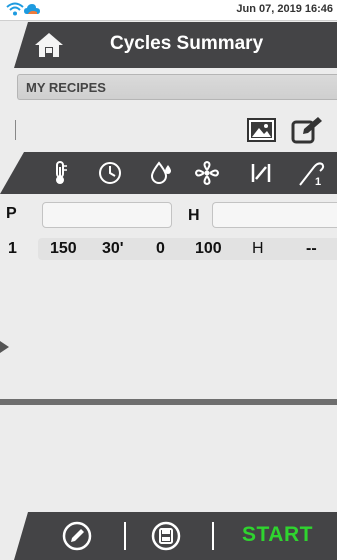  I want to click on humidity-value: 0, so click(160, 248).